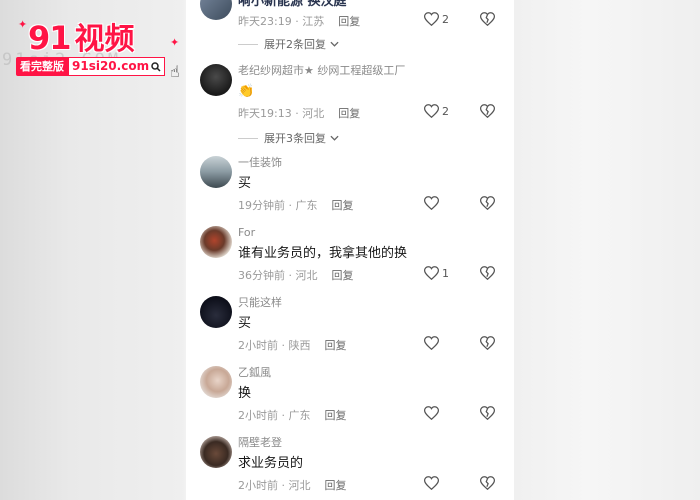  Describe the element at coordinates (369, 71) in the screenshot. I see `comment-author: 老纪纱网超市★ 纱网工程超级工厂` at that location.